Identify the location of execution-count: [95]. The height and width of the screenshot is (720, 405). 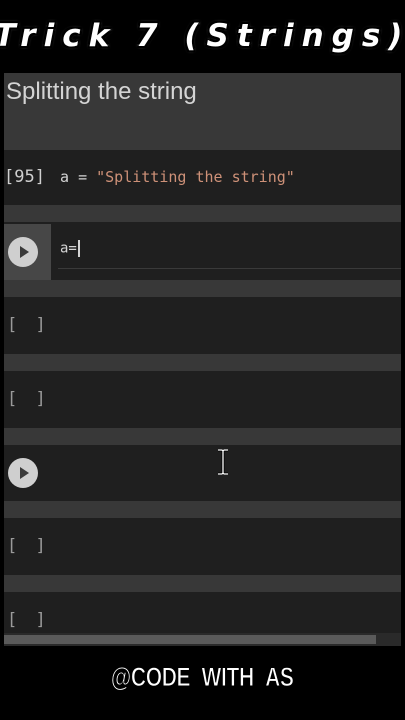
(24, 177).